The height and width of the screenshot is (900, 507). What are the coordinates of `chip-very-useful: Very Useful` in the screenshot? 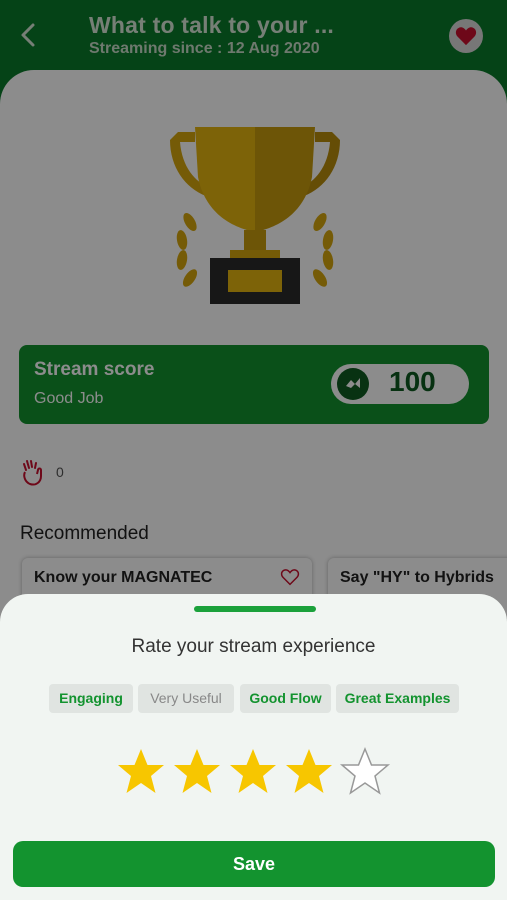 It's located at (186, 698).